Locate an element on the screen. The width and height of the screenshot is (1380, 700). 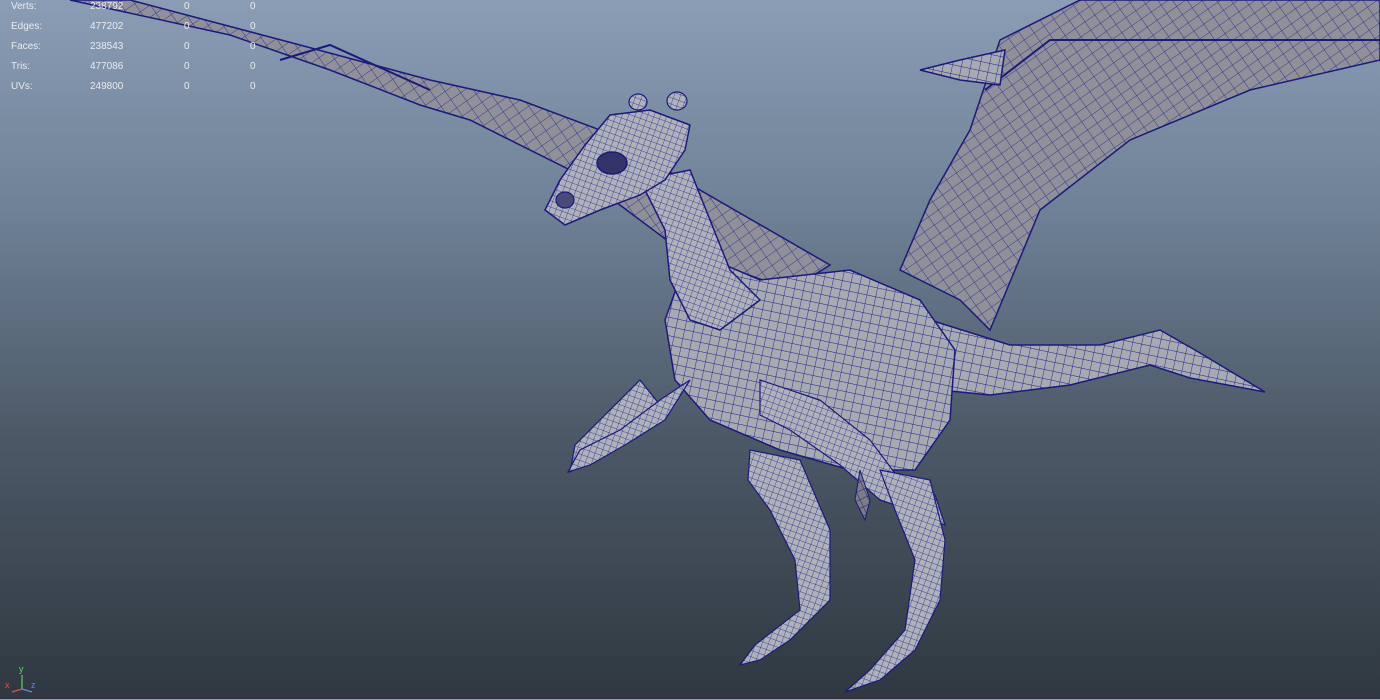
hud-row-uvs: UVs: 249800 0 0 is located at coordinates (135, 90).